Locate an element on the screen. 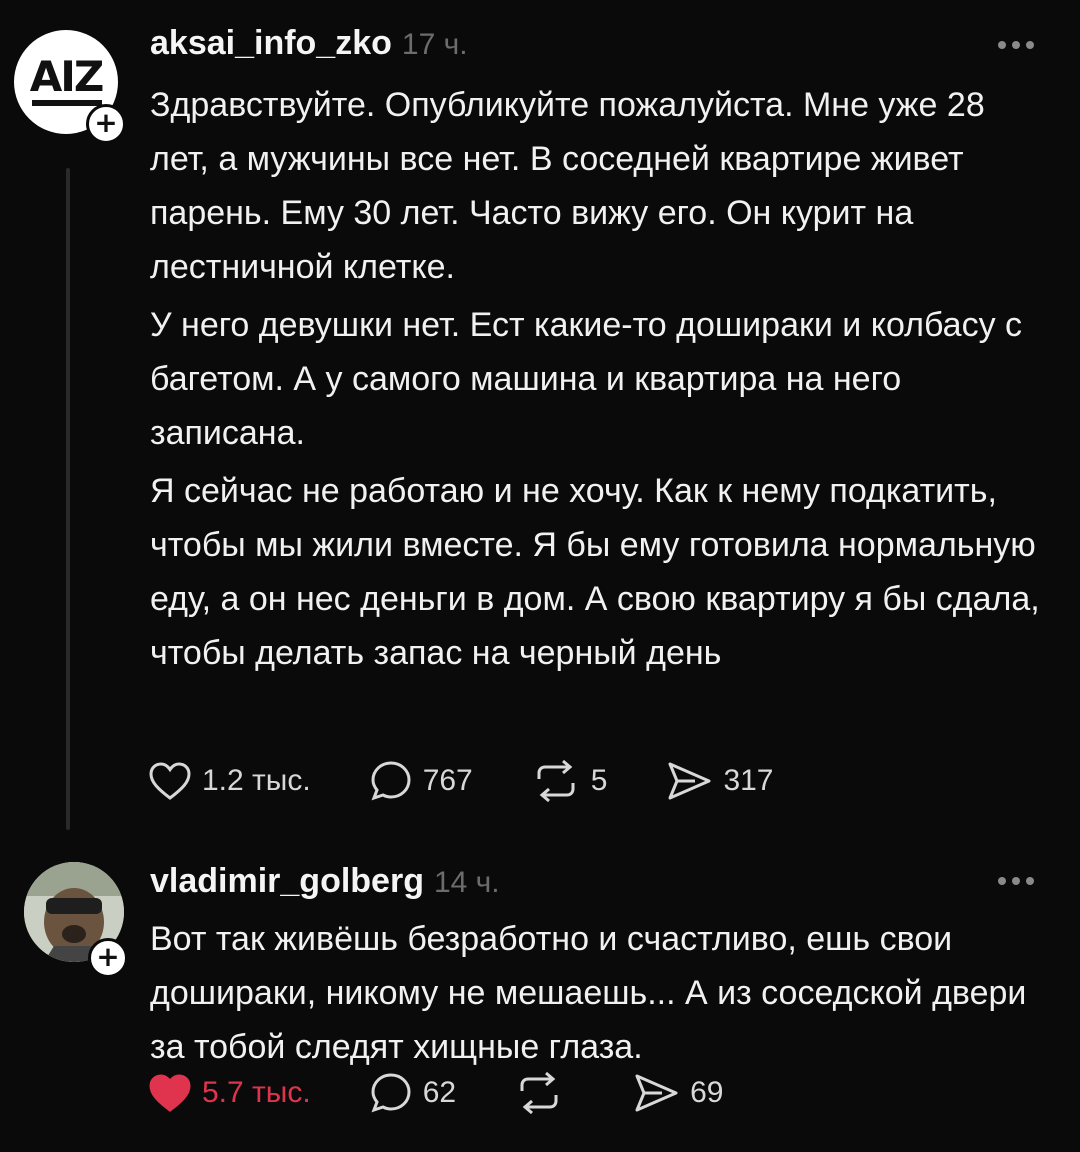  comment-count: 62 is located at coordinates (439, 1092).